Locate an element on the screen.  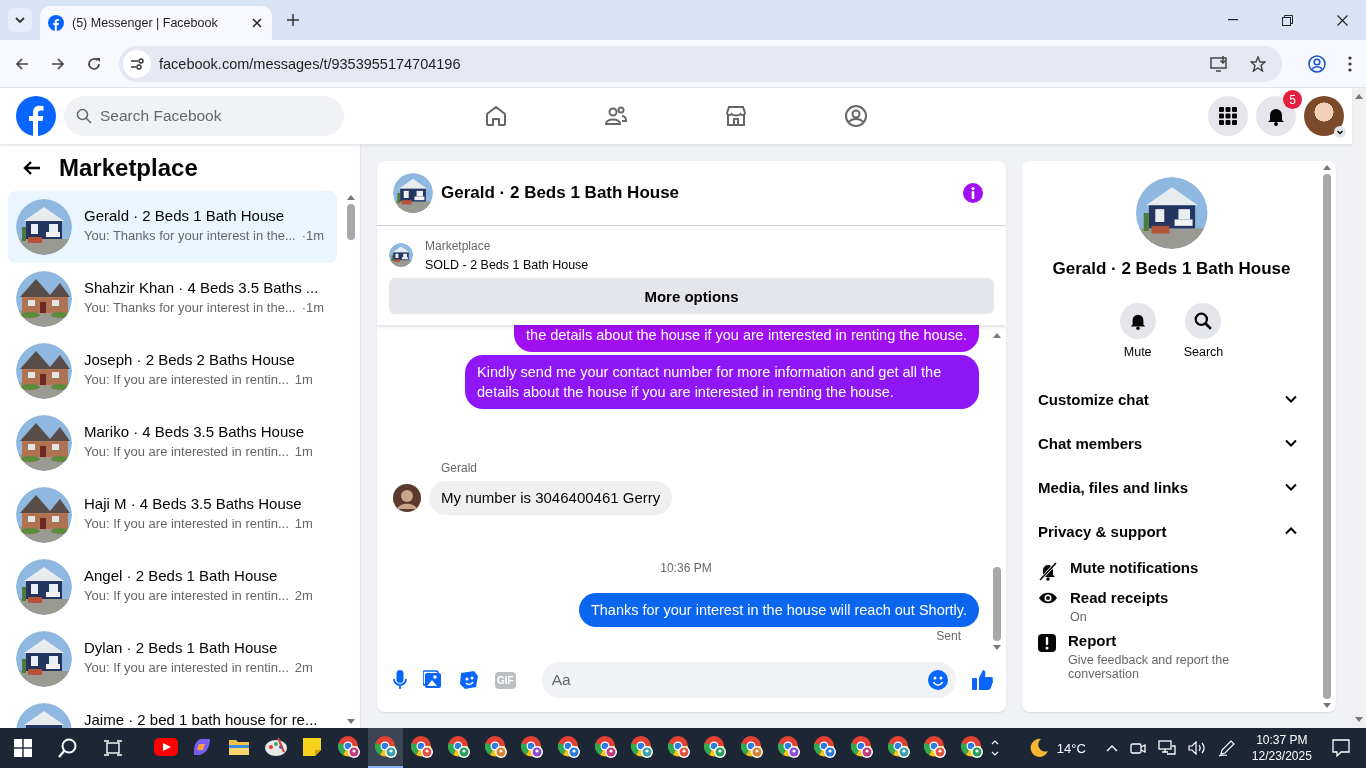
notification-icon is located at coordinates (1340, 748).